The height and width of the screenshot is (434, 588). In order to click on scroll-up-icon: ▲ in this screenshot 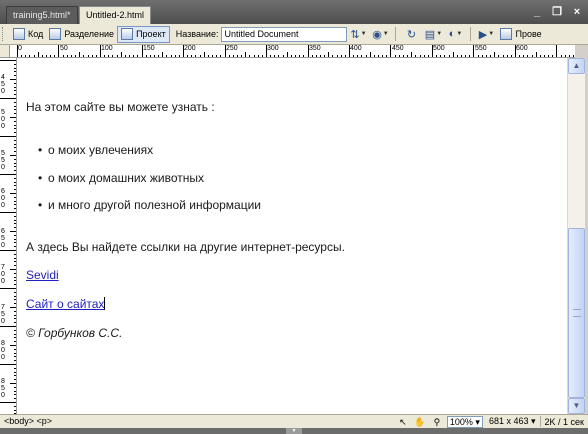, I will do `click(576, 66)`.